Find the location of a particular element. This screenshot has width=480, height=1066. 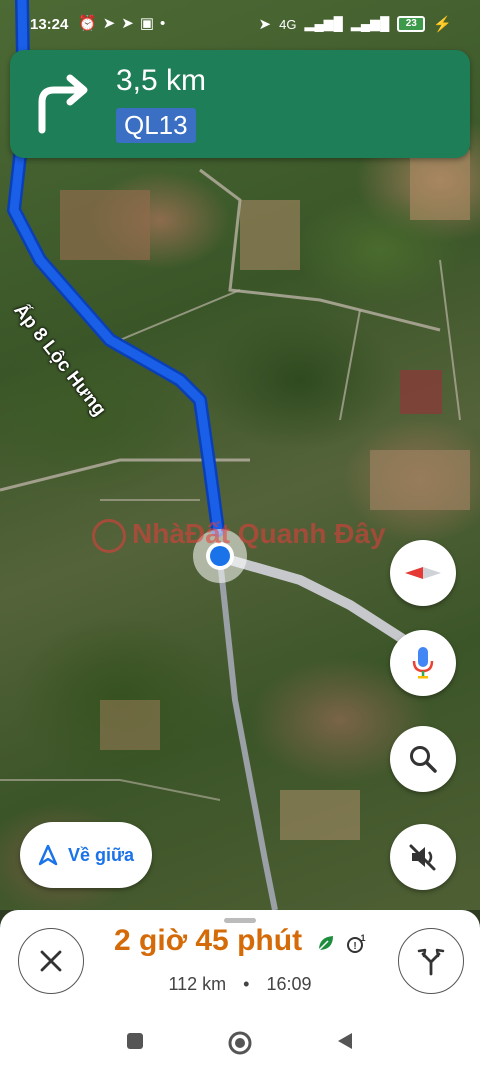

status-time: 13:24 is located at coordinates (49, 24).